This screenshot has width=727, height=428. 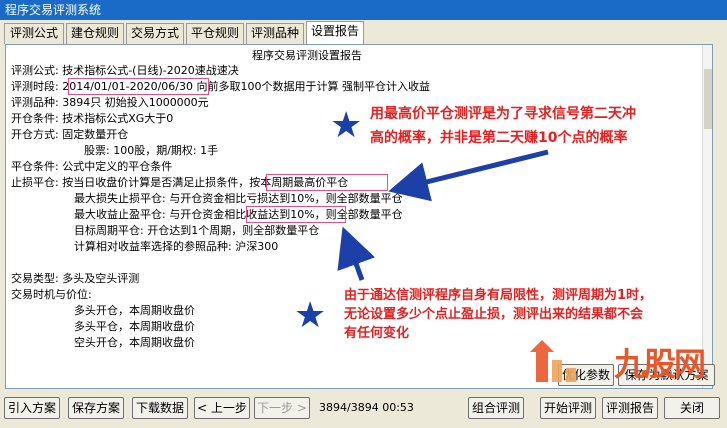 I want to click on chevron-left-icon: <, so click(x=204, y=408).